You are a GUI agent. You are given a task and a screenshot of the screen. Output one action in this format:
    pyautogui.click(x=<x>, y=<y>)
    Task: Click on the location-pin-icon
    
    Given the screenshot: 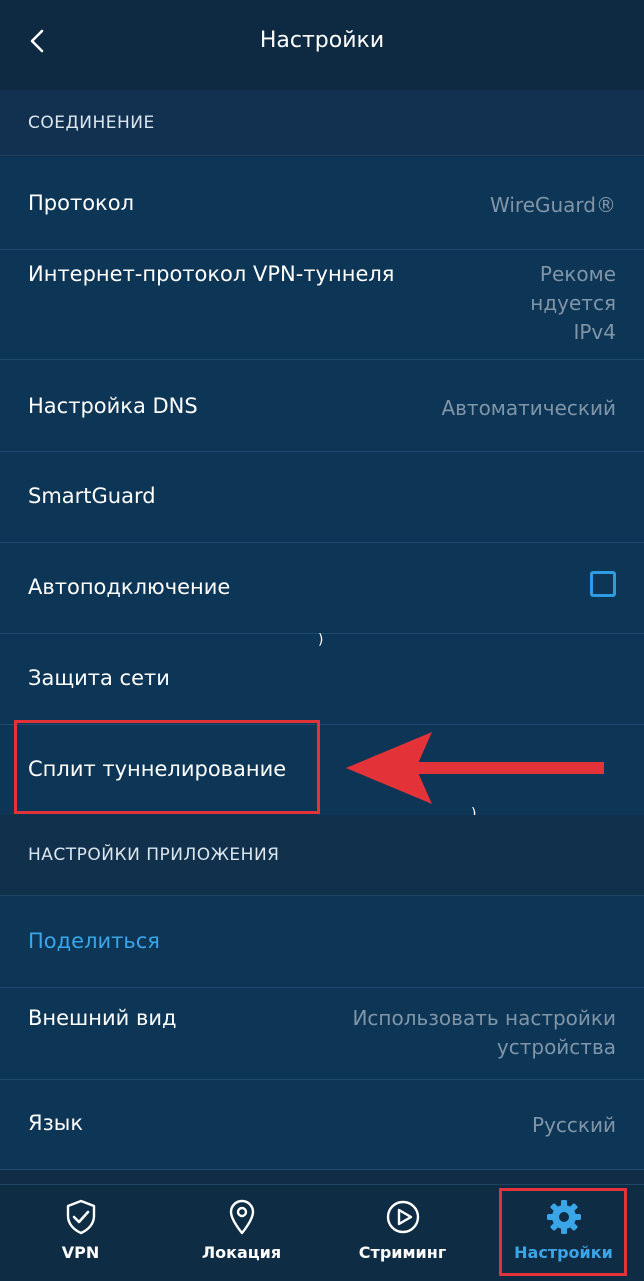 What is the action you would take?
    pyautogui.click(x=241, y=1217)
    